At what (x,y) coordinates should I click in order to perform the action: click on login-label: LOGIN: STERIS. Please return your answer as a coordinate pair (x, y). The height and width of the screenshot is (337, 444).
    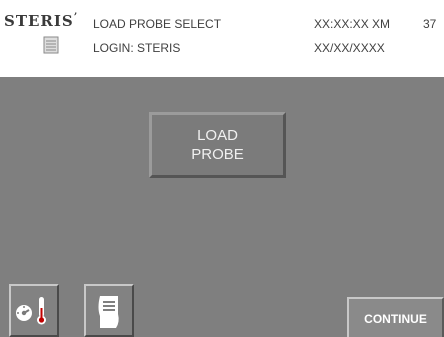
    Looking at the image, I should click on (137, 48).